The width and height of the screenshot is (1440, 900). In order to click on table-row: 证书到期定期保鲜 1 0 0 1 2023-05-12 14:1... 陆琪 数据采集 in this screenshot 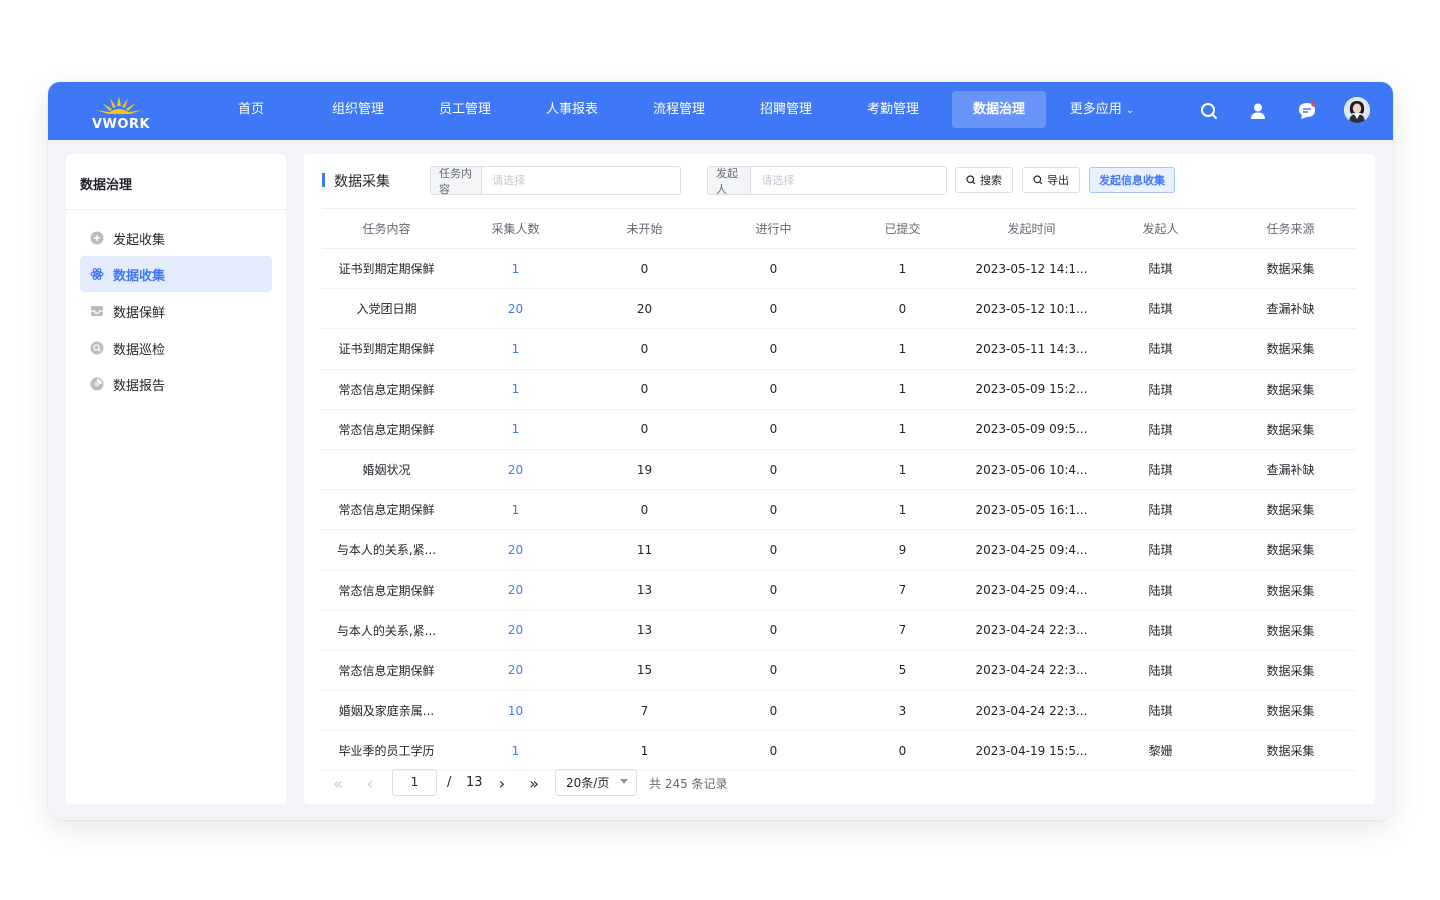, I will do `click(839, 269)`.